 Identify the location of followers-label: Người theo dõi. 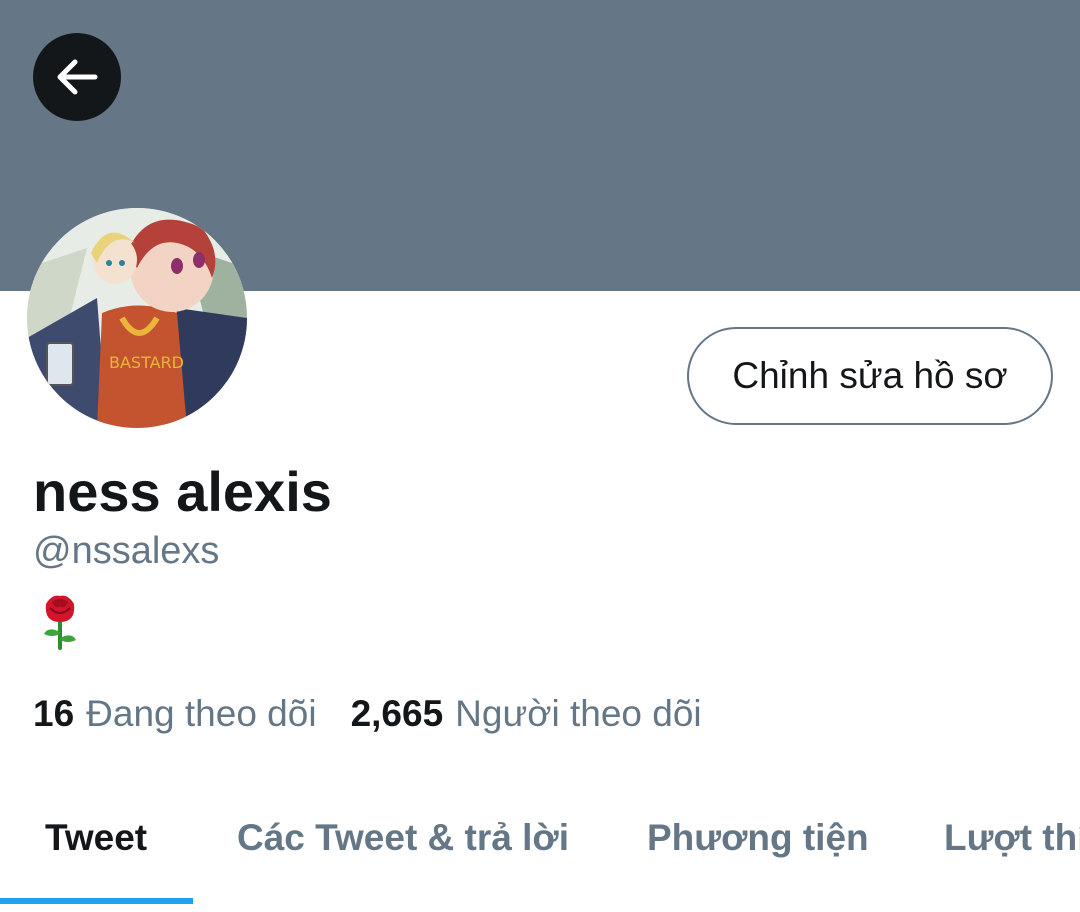
(578, 713).